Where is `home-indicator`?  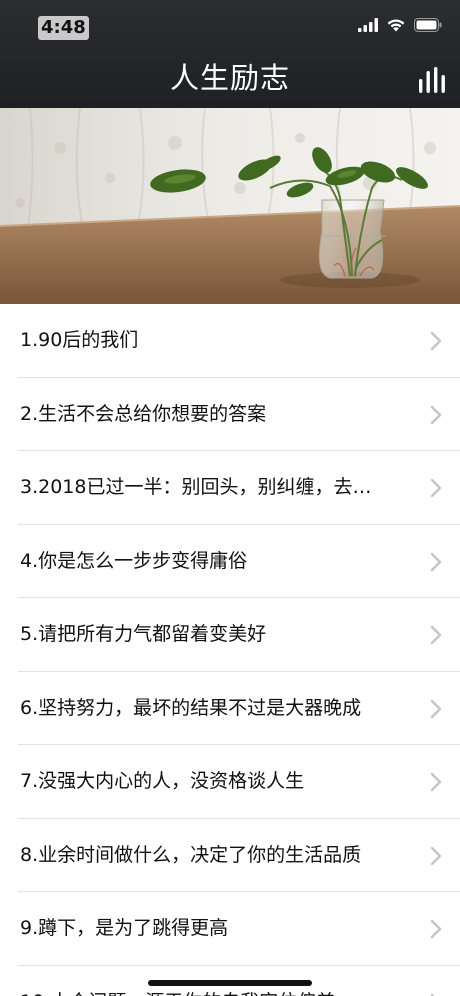 home-indicator is located at coordinates (230, 983).